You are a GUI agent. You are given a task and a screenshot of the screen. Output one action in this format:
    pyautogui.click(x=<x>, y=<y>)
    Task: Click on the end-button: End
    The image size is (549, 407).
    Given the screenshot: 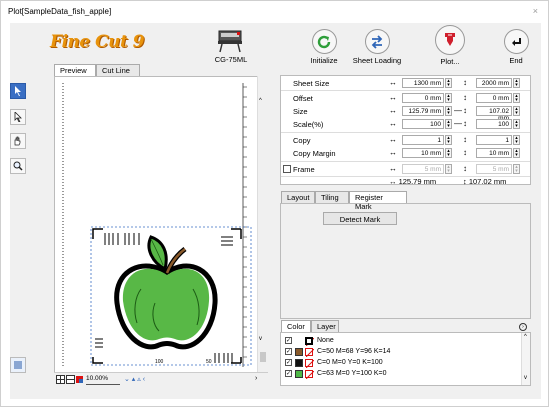 What is the action you would take?
    pyautogui.click(x=516, y=47)
    